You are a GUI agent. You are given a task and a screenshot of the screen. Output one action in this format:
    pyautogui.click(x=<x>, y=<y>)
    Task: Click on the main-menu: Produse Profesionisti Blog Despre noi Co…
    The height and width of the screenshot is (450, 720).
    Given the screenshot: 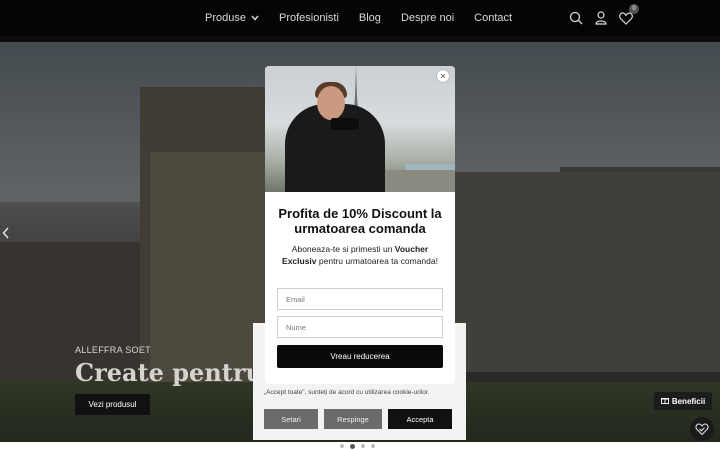 What is the action you would take?
    pyautogui.click(x=368, y=18)
    